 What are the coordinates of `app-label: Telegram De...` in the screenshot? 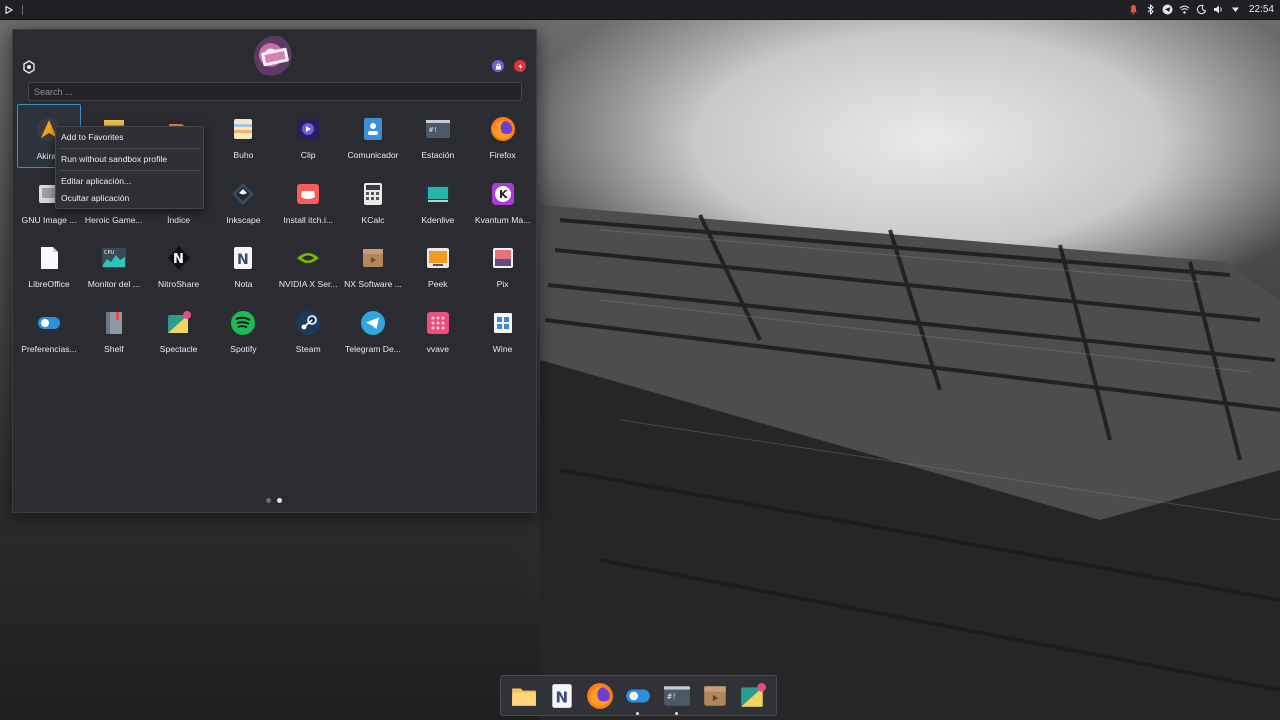 It's located at (373, 348).